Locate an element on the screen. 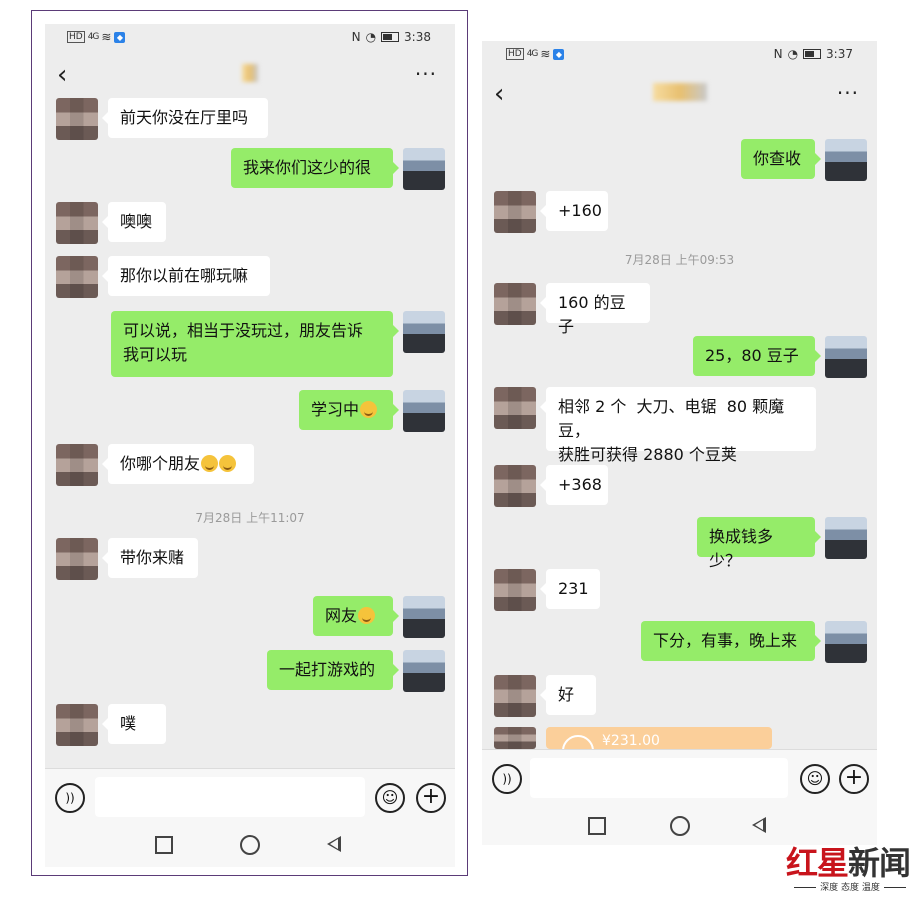  incoming-message-bubble: 160 的豆子 is located at coordinates (595, 309).